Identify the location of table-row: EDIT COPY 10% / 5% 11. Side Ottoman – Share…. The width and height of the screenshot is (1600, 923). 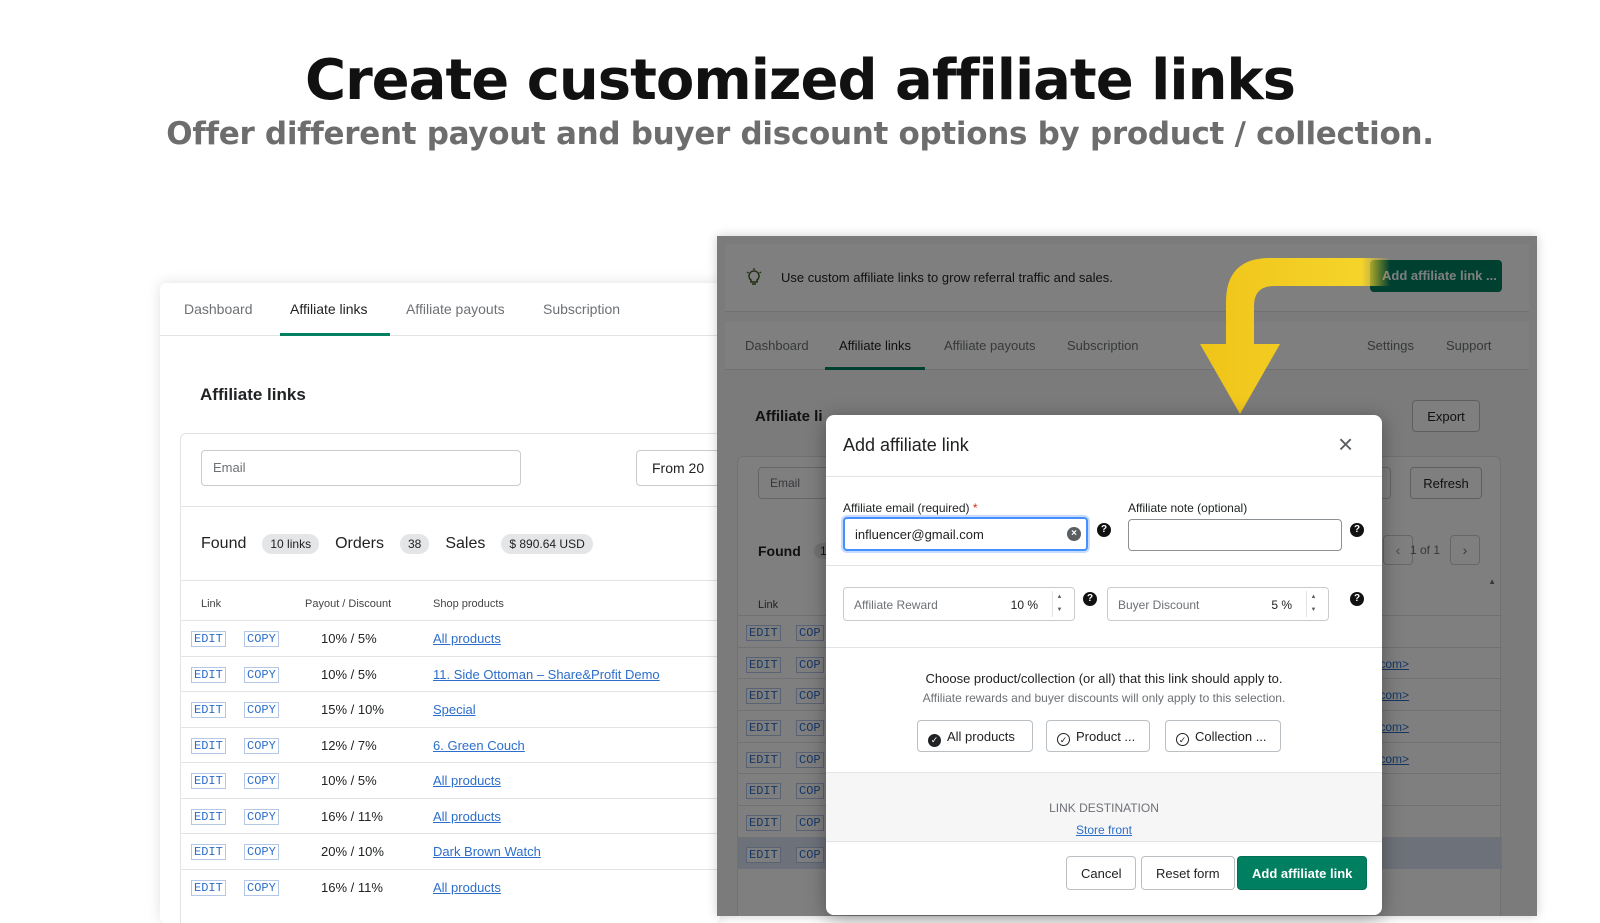
(450, 673).